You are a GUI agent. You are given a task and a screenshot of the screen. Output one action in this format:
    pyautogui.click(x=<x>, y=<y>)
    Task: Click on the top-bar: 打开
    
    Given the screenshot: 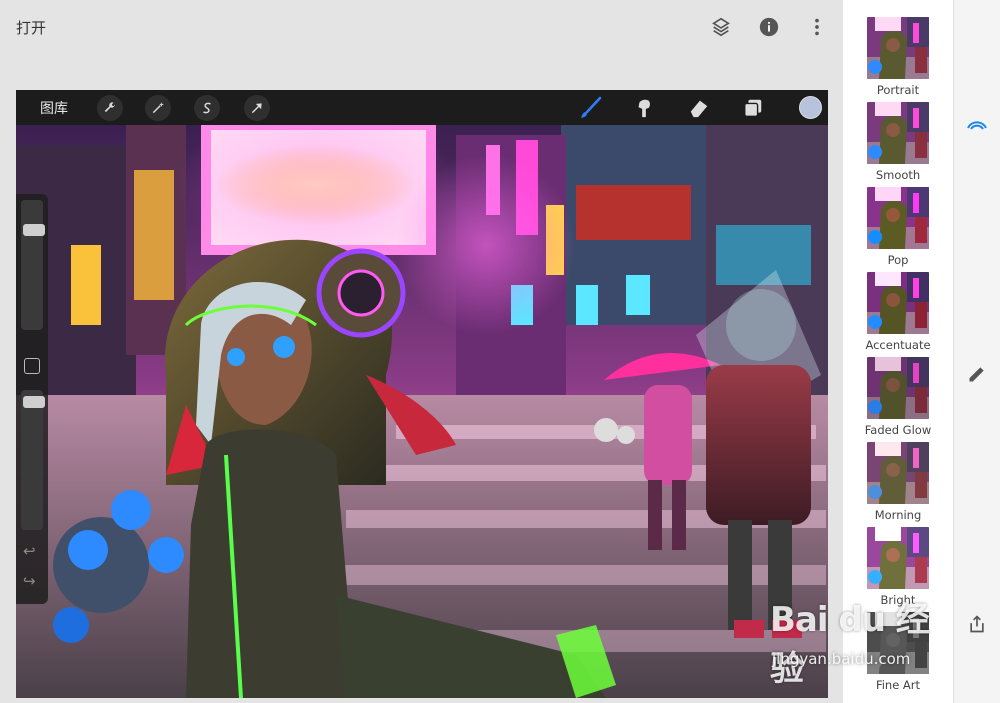 What is the action you would take?
    pyautogui.click(x=421, y=45)
    